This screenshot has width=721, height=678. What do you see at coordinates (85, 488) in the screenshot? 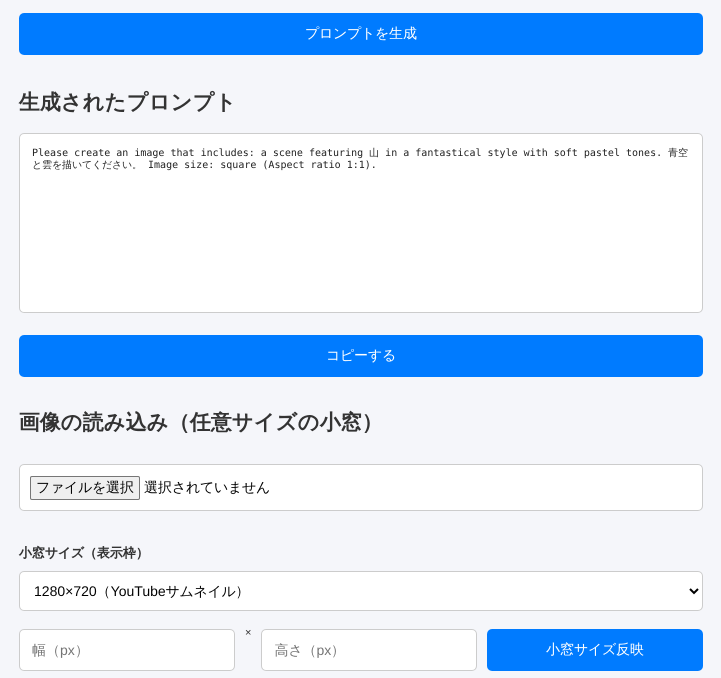
I see `choose-file-button: ファイルを選択` at bounding box center [85, 488].